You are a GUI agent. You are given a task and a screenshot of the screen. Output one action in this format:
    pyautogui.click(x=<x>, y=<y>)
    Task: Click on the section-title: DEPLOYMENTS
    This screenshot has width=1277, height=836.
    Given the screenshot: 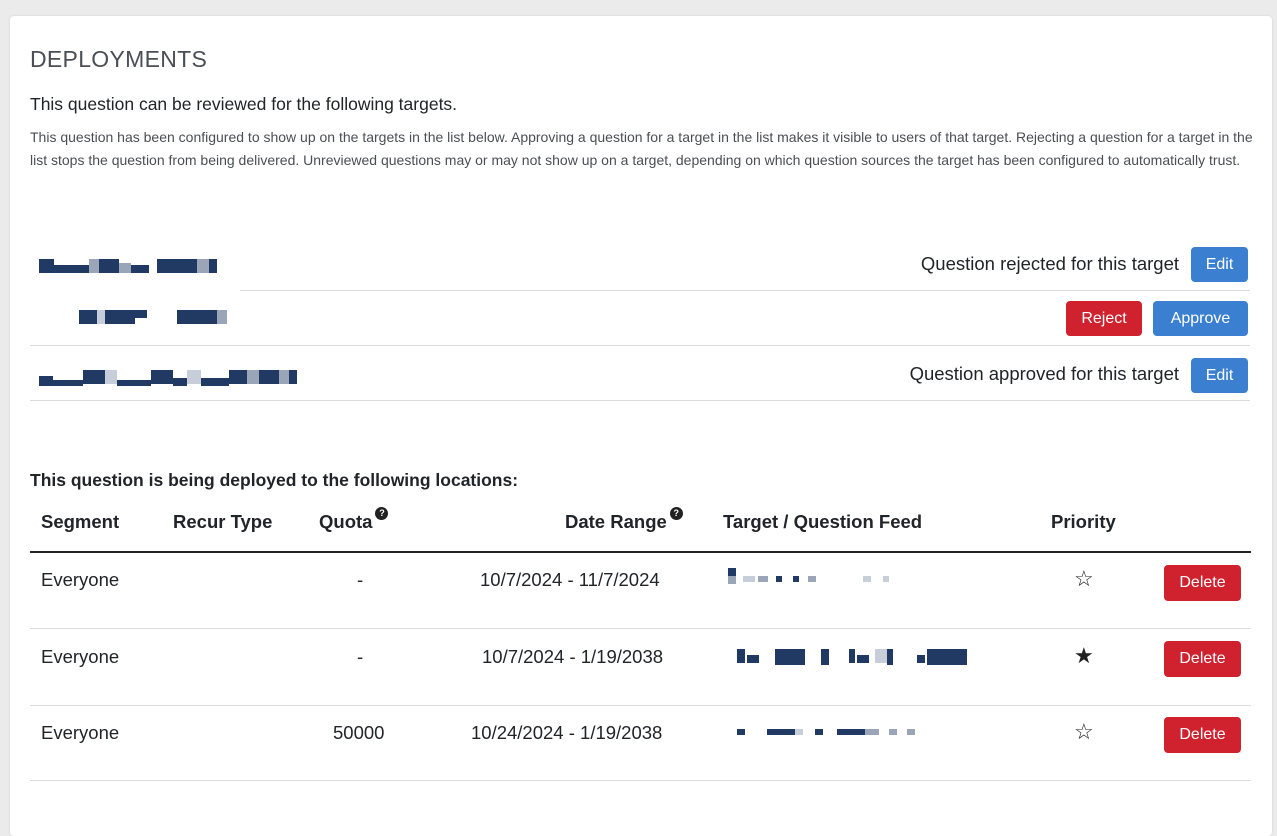 What is the action you would take?
    pyautogui.click(x=119, y=59)
    